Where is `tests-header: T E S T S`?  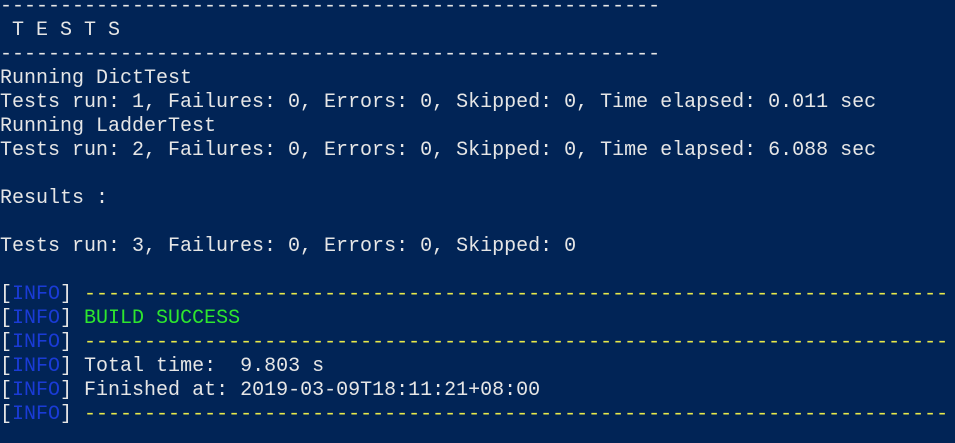
tests-header: T E S T S is located at coordinates (60, 30).